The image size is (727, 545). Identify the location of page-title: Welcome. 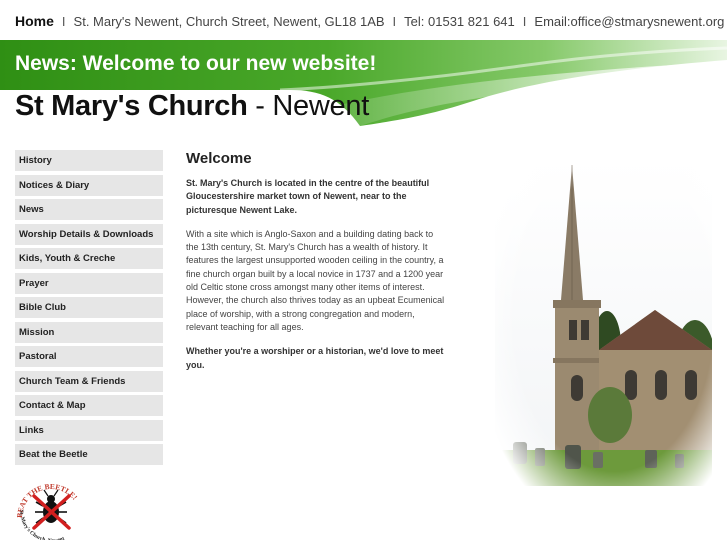
(219, 158).